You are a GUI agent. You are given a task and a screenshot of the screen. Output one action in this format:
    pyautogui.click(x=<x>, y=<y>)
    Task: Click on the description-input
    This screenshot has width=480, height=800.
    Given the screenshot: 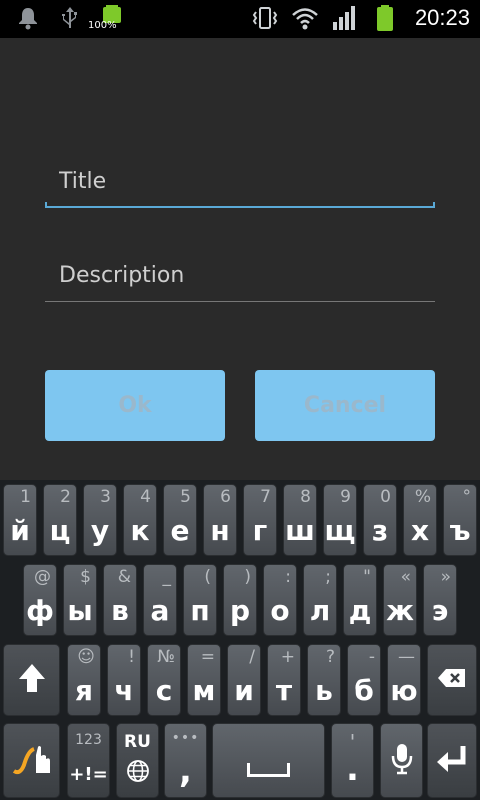 What is the action you would take?
    pyautogui.click(x=240, y=272)
    